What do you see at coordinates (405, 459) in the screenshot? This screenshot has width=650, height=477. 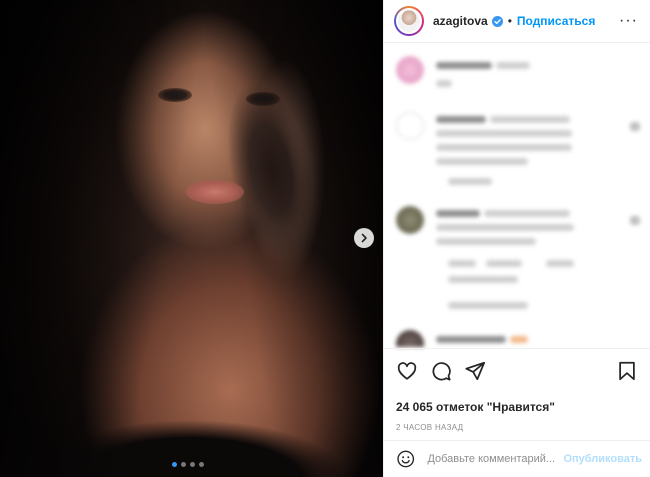 I see `emoji-smile-icon` at bounding box center [405, 459].